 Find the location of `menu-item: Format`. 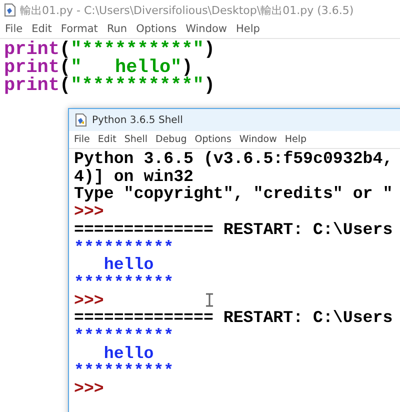

menu-item: Format is located at coordinates (79, 29).